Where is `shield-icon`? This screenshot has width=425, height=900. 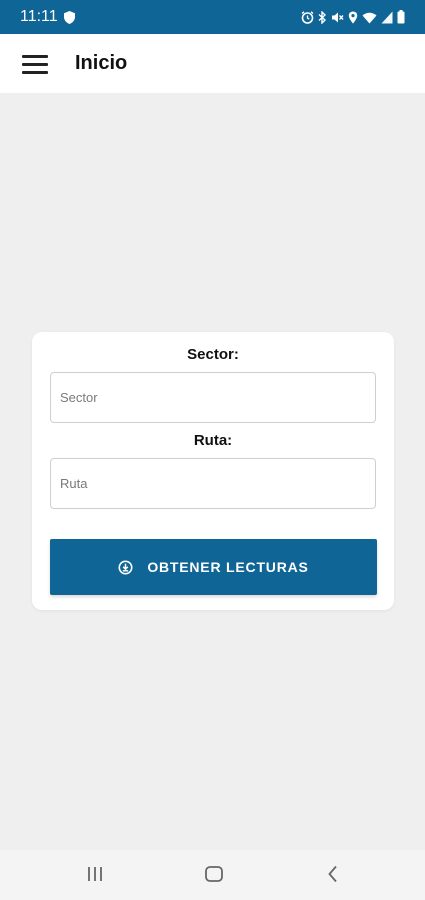 shield-icon is located at coordinates (69, 17).